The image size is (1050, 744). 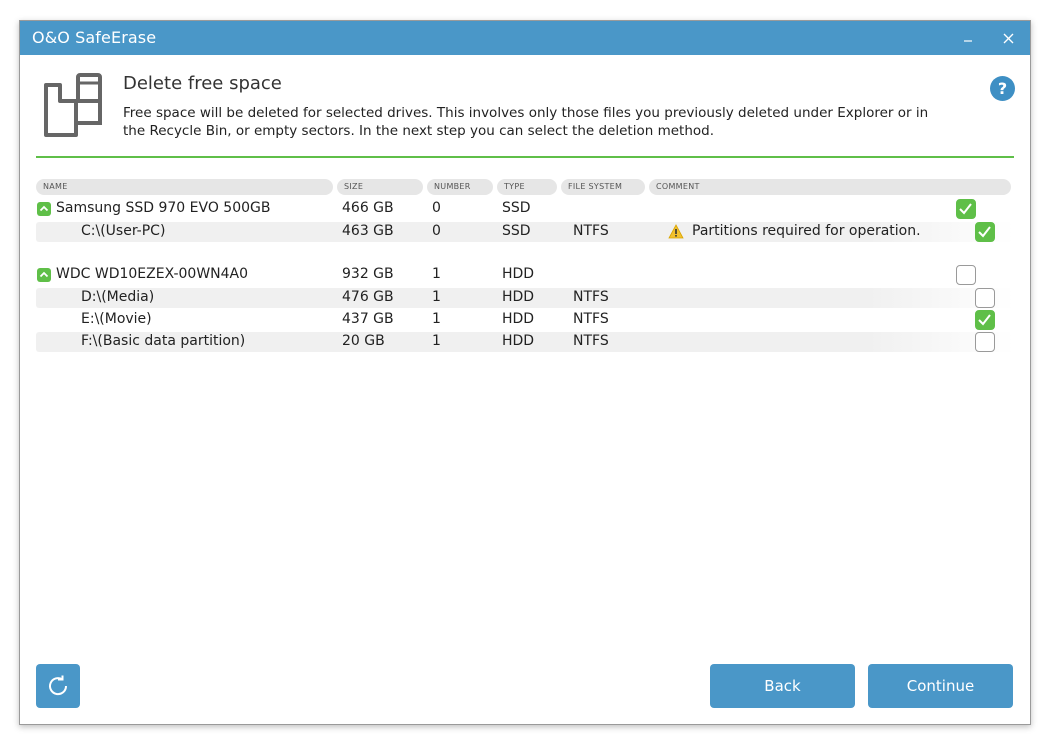 I want to click on help-icon: ?, so click(x=1002, y=88).